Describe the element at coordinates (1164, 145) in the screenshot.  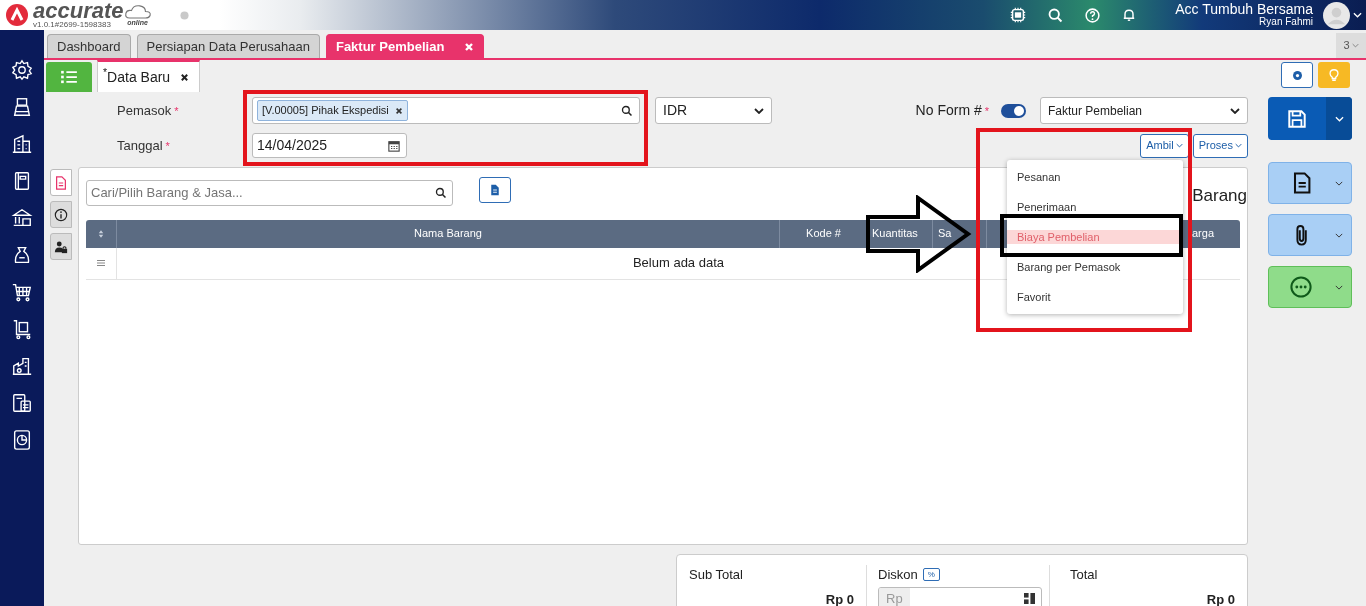
I see `action-button: Ambil` at that location.